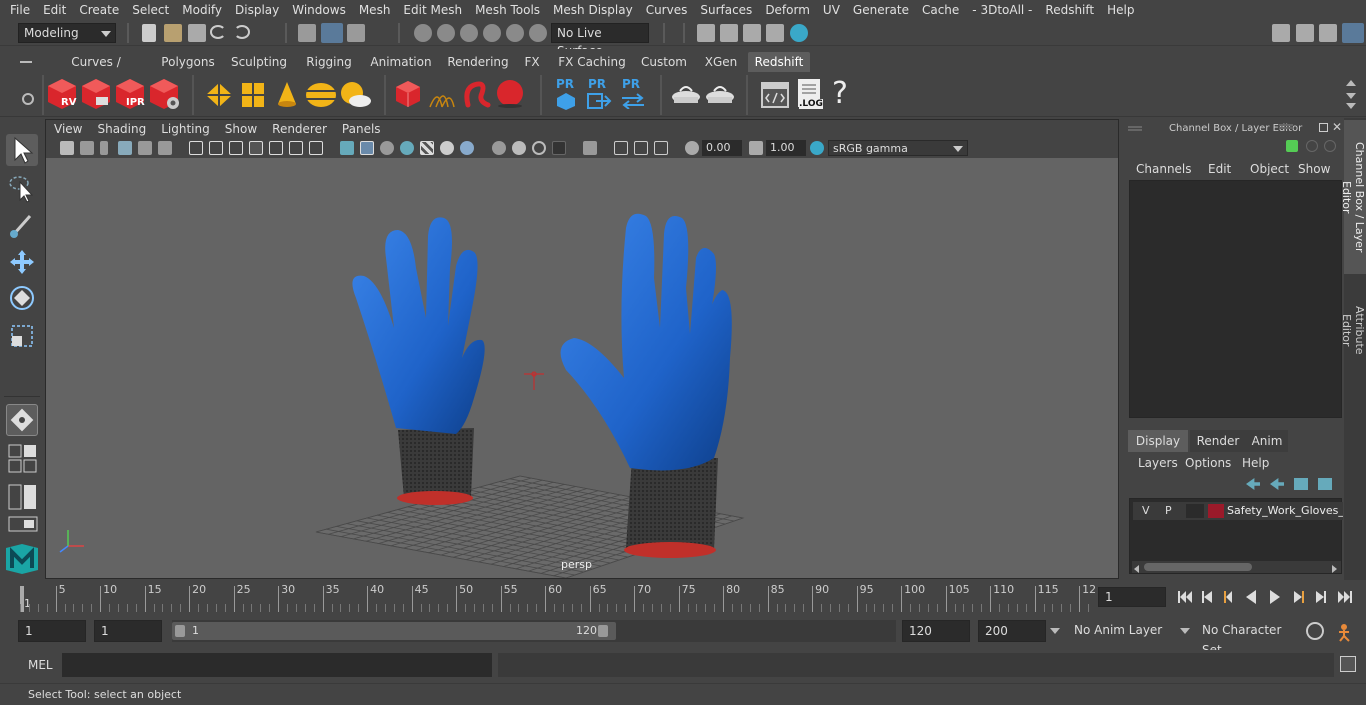 Image resolution: width=1366 pixels, height=705 pixels. What do you see at coordinates (277, 665) in the screenshot?
I see `command-input` at bounding box center [277, 665].